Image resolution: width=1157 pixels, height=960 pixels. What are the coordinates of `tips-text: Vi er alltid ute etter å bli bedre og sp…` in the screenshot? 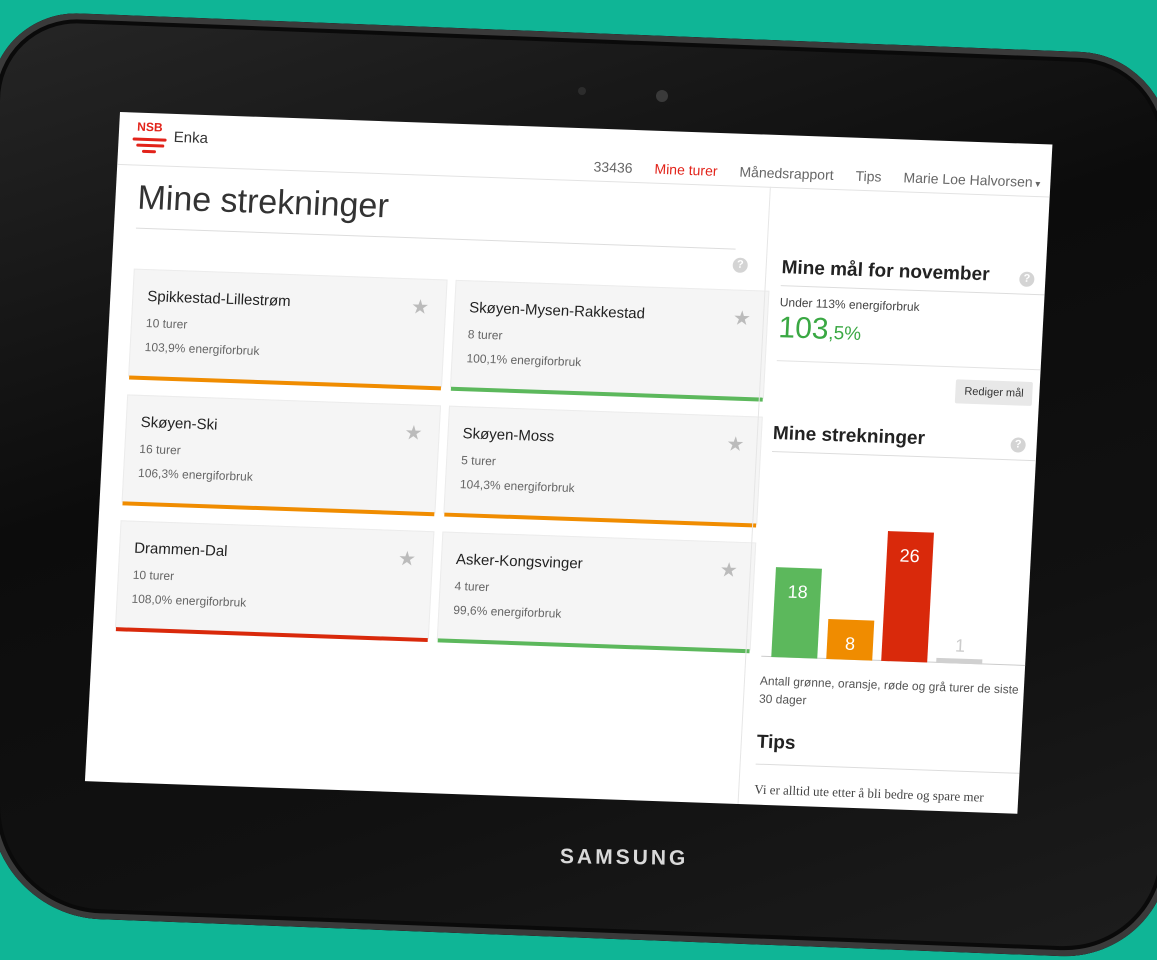 It's located at (869, 793).